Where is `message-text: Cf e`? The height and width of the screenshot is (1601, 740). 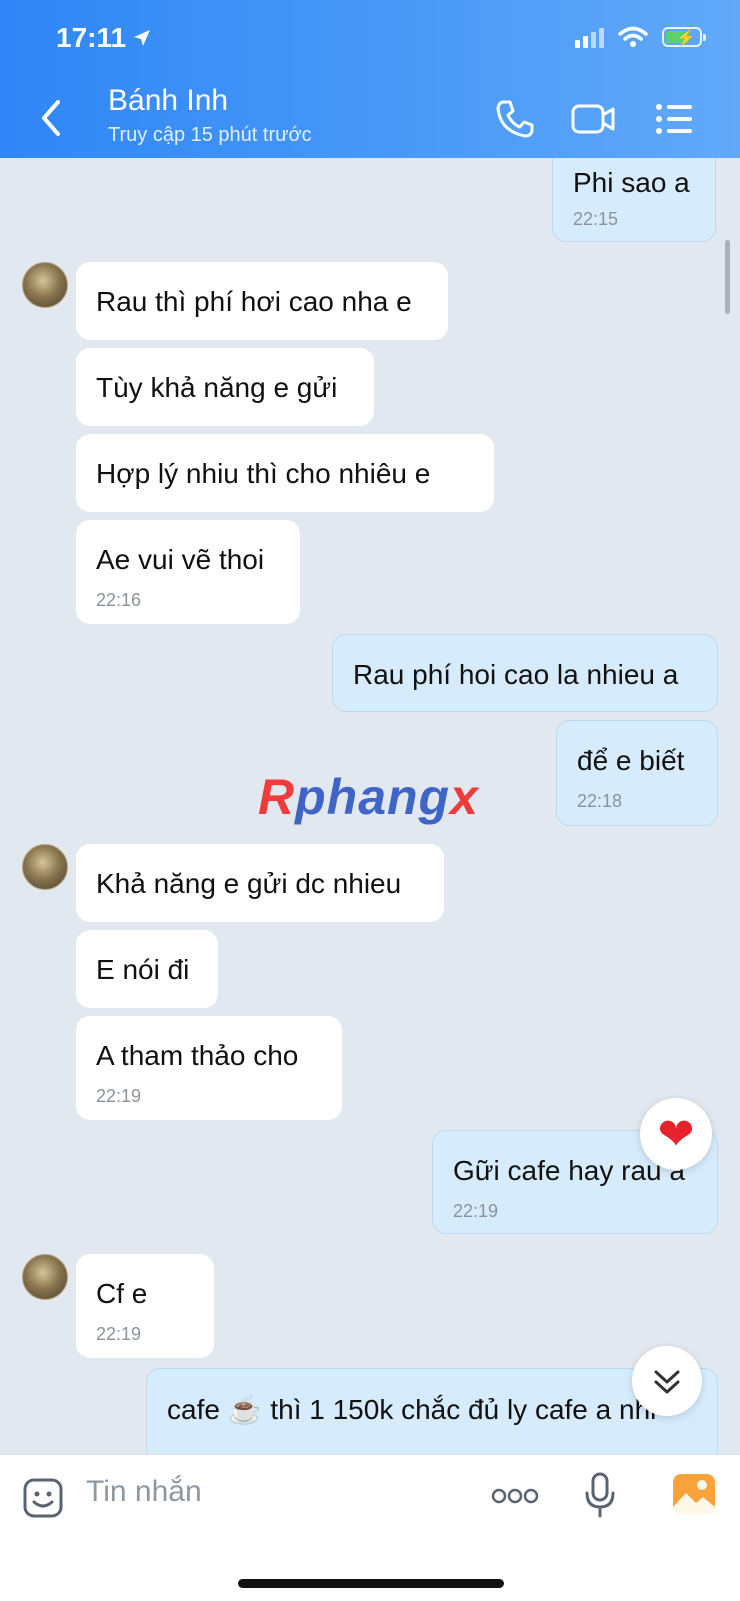
message-text: Cf e is located at coordinates (122, 1293).